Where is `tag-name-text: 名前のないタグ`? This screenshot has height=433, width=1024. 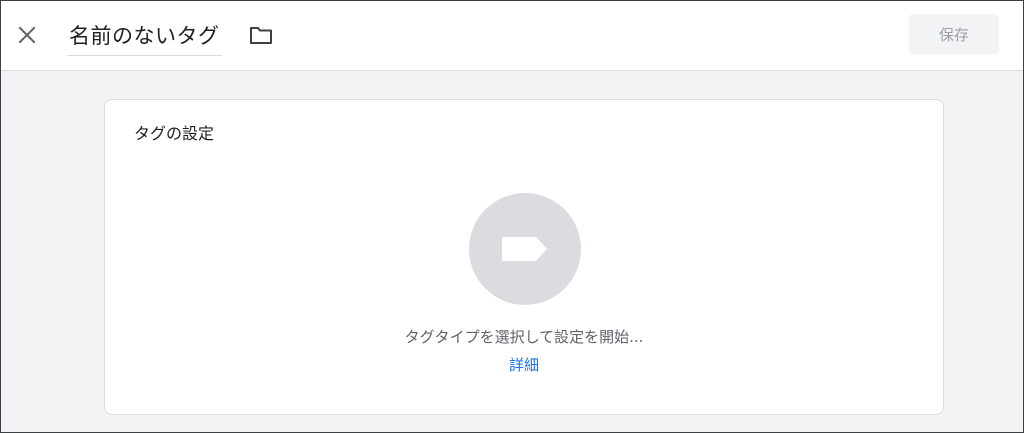
tag-name-text: 名前のないタグ is located at coordinates (144, 36).